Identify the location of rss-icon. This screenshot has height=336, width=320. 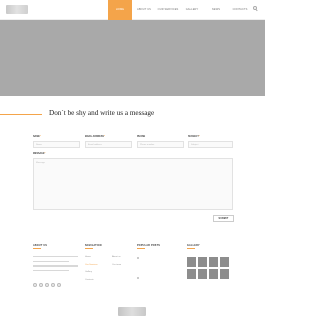
(59, 285).